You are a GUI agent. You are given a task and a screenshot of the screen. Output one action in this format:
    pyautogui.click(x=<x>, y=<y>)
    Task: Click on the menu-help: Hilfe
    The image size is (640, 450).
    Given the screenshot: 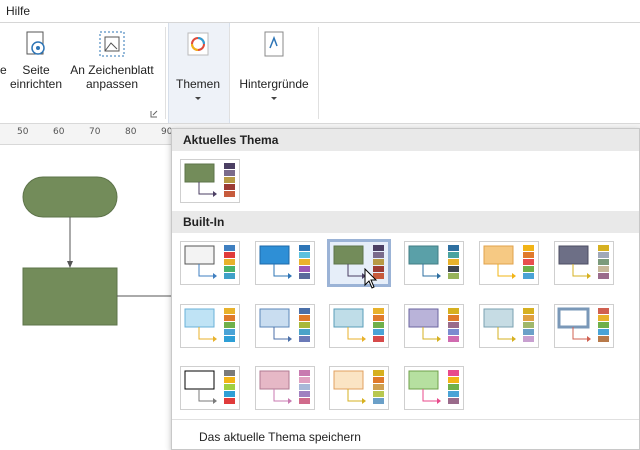 What is the action you would take?
    pyautogui.click(x=18, y=11)
    